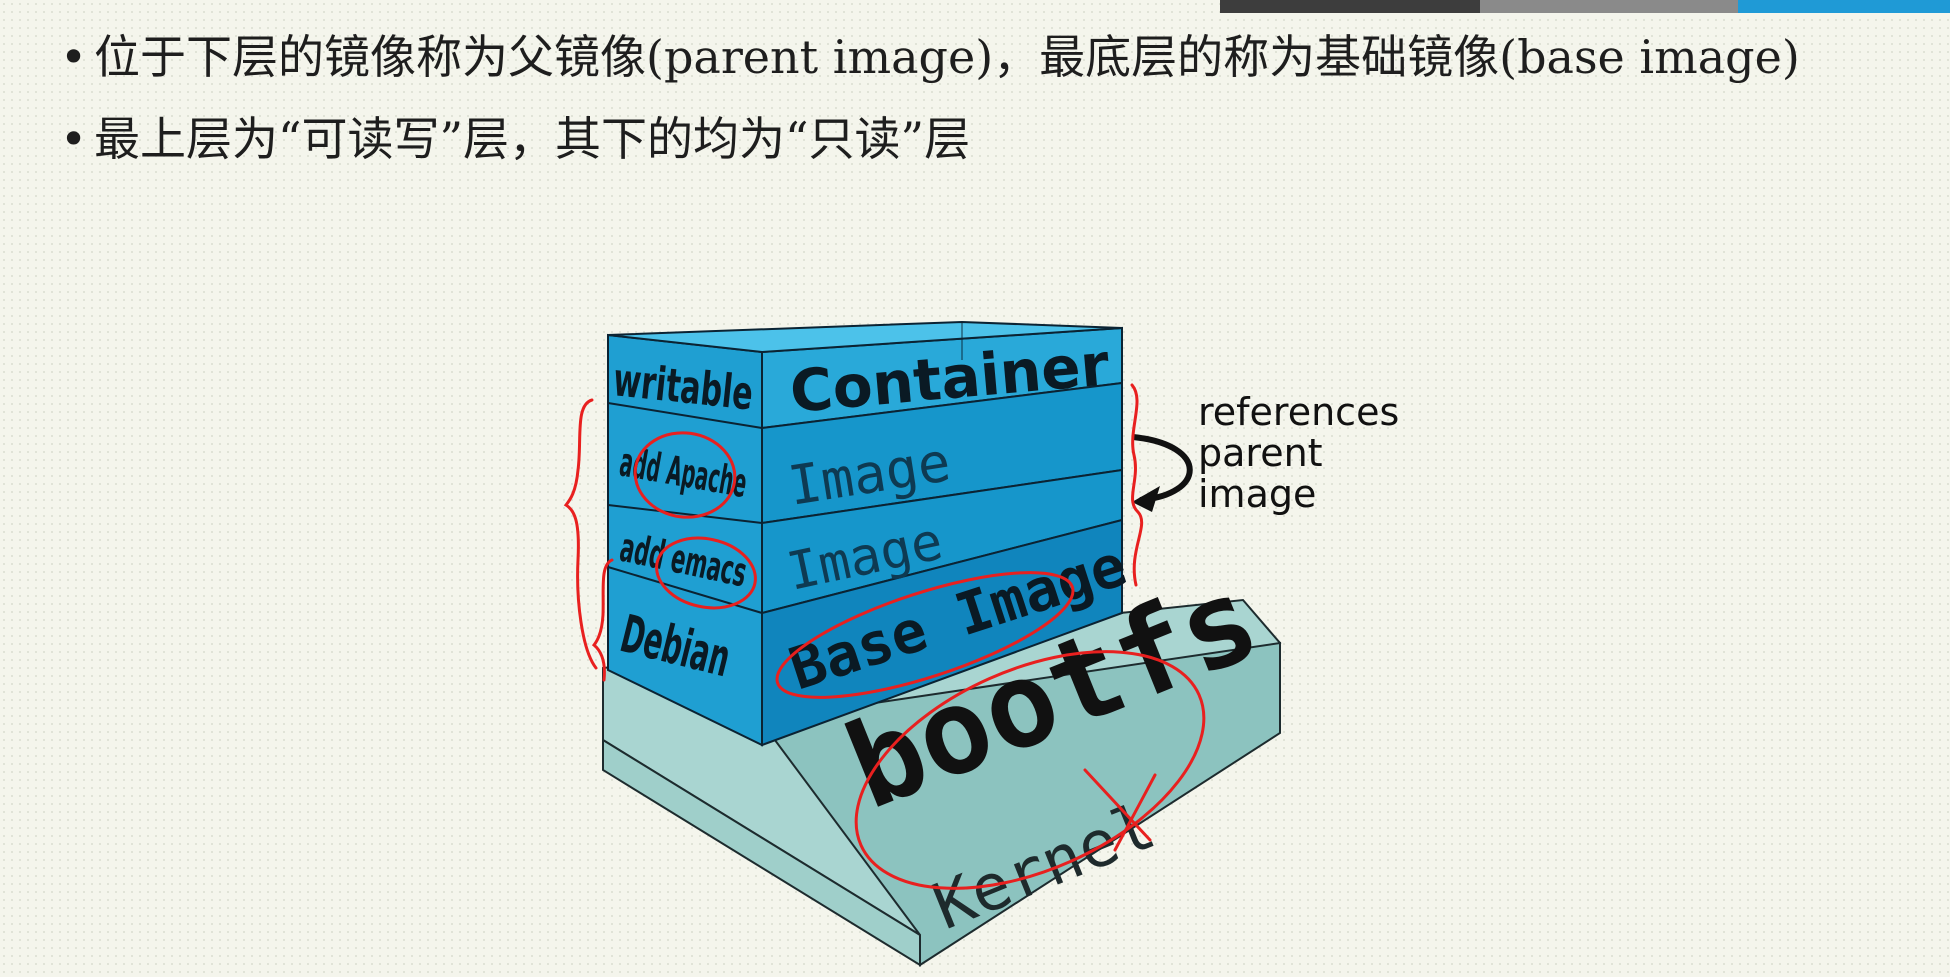 Image resolution: width=1950 pixels, height=977 pixels. Describe the element at coordinates (580, 534) in the screenshot. I see `left-brace-annotation` at that location.